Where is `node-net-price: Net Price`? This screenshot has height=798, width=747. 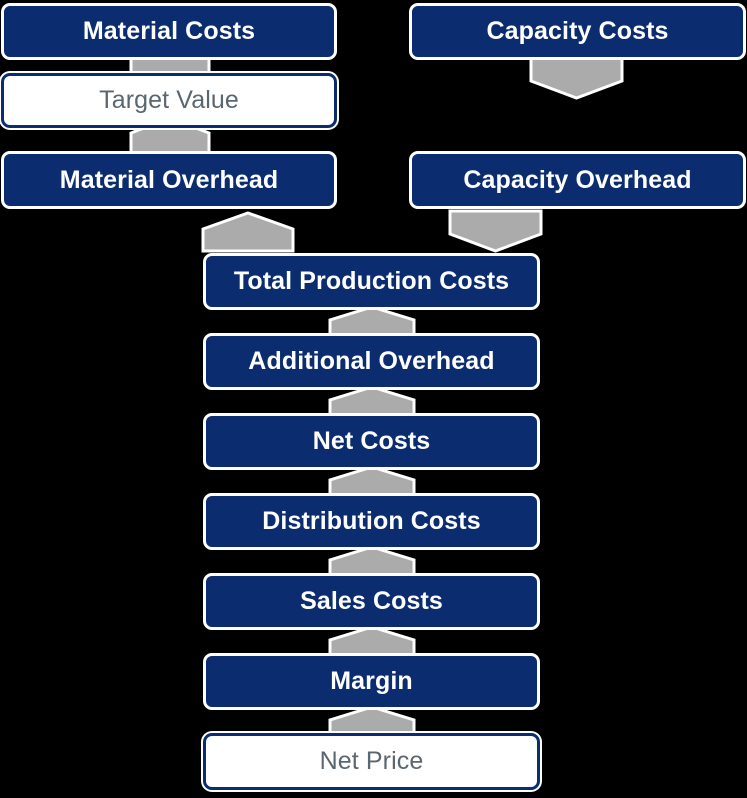
node-net-price: Net Price is located at coordinates (371, 761).